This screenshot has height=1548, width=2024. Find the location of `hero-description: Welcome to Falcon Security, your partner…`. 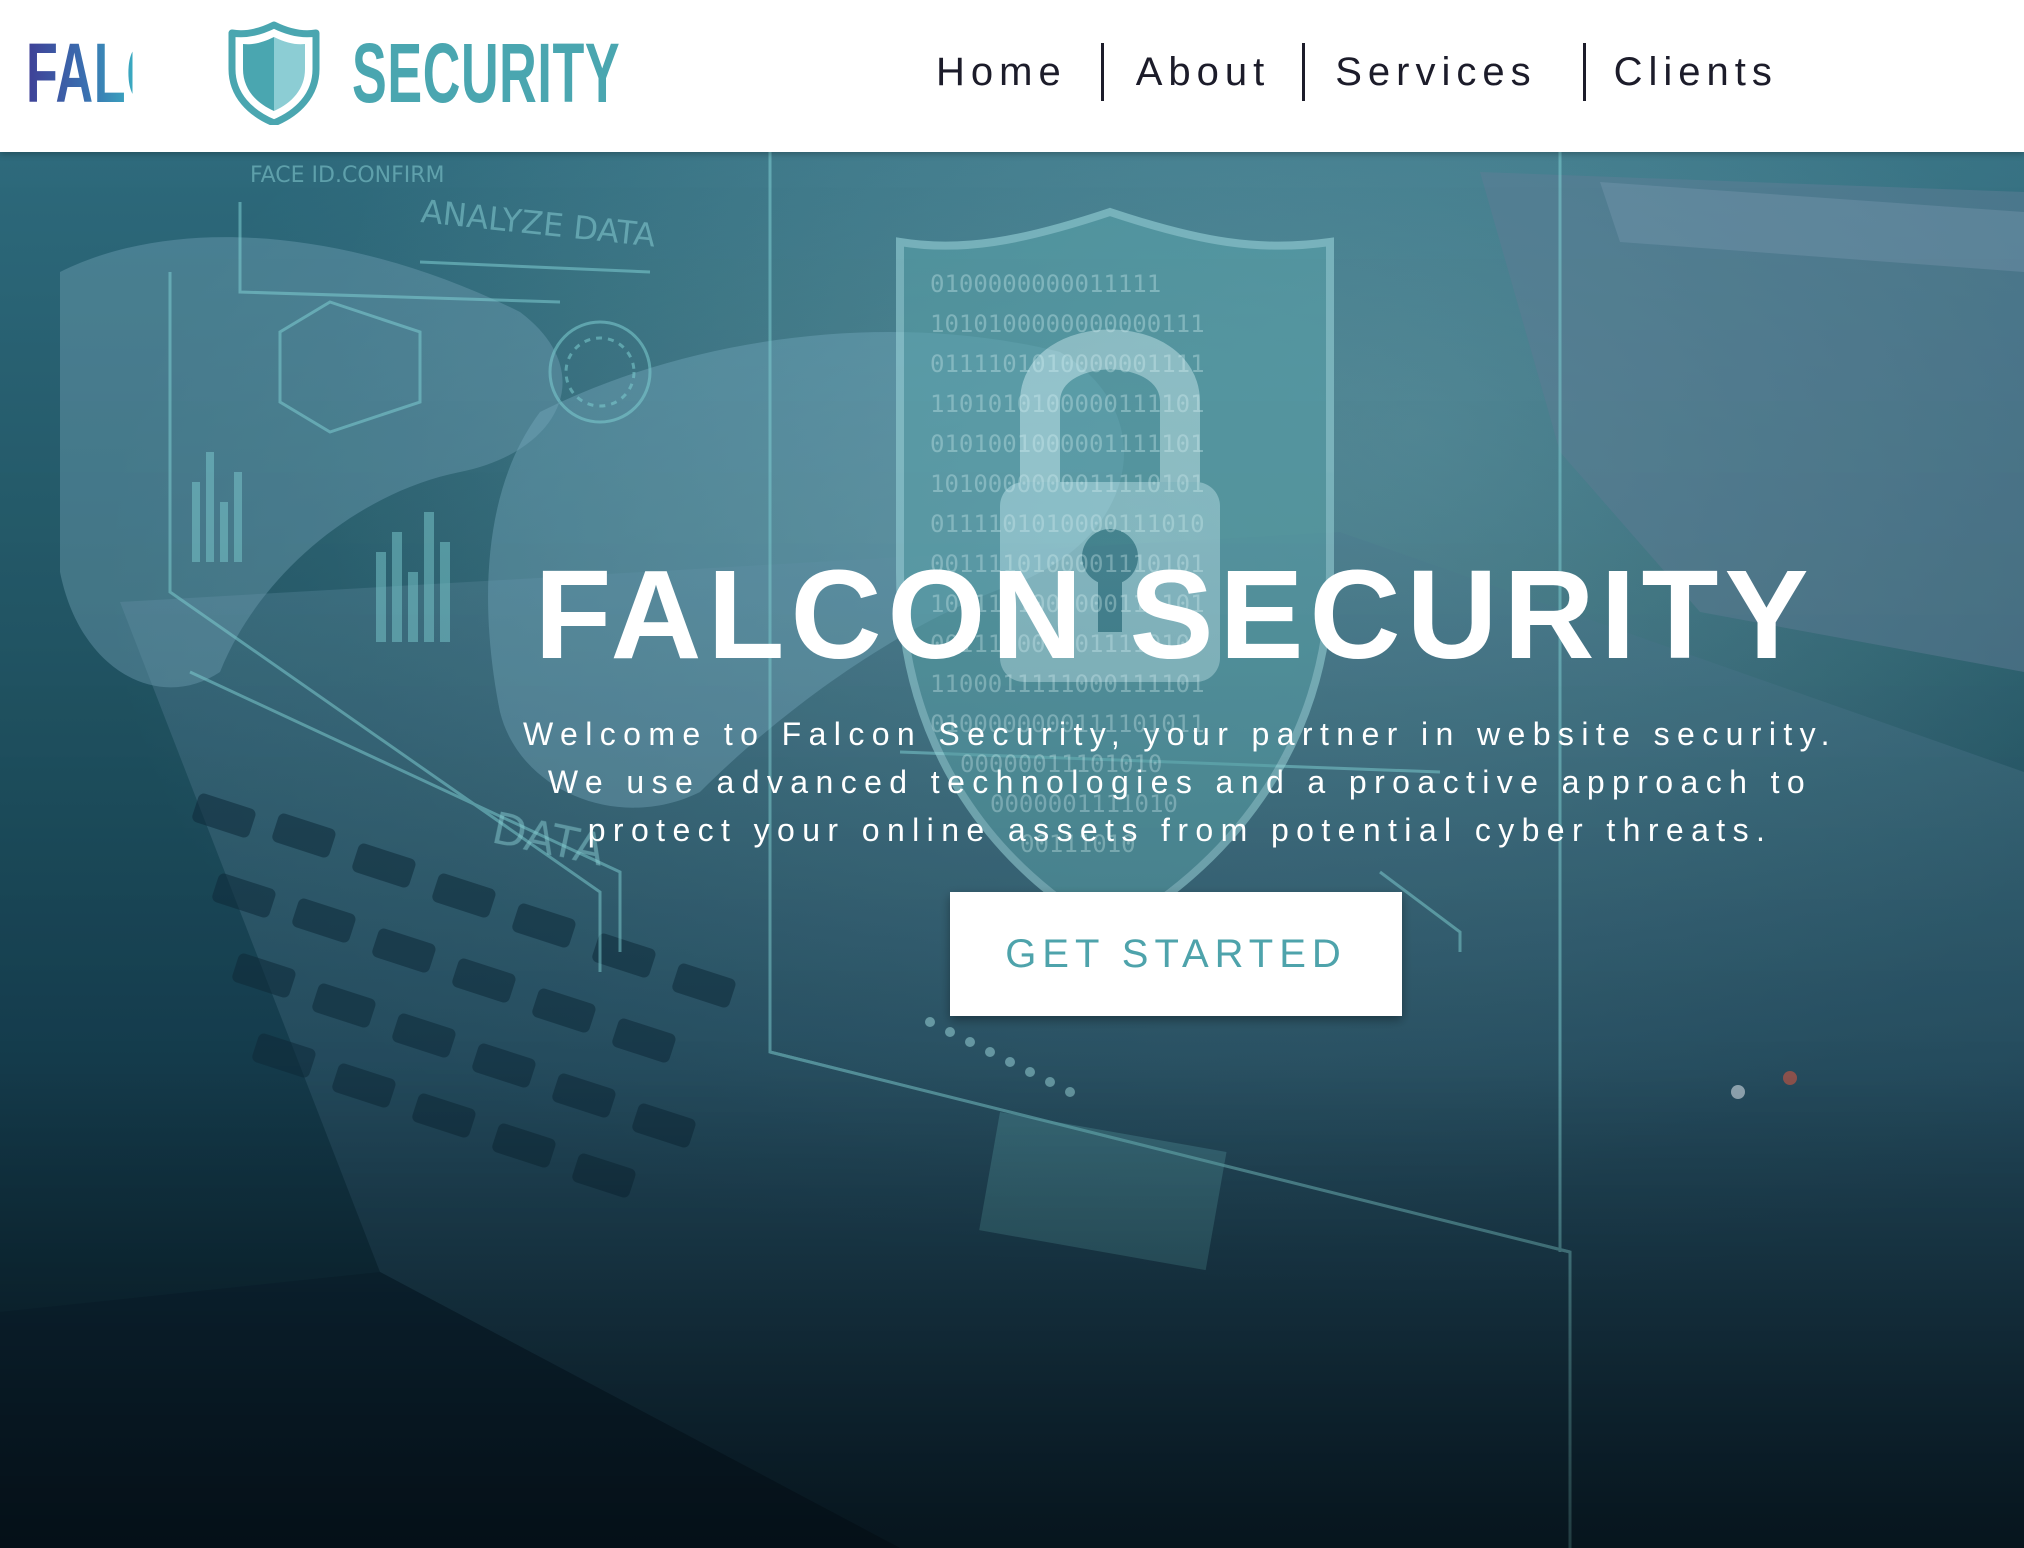

hero-description: Welcome to Falcon Security, your partner… is located at coordinates (1180, 782).